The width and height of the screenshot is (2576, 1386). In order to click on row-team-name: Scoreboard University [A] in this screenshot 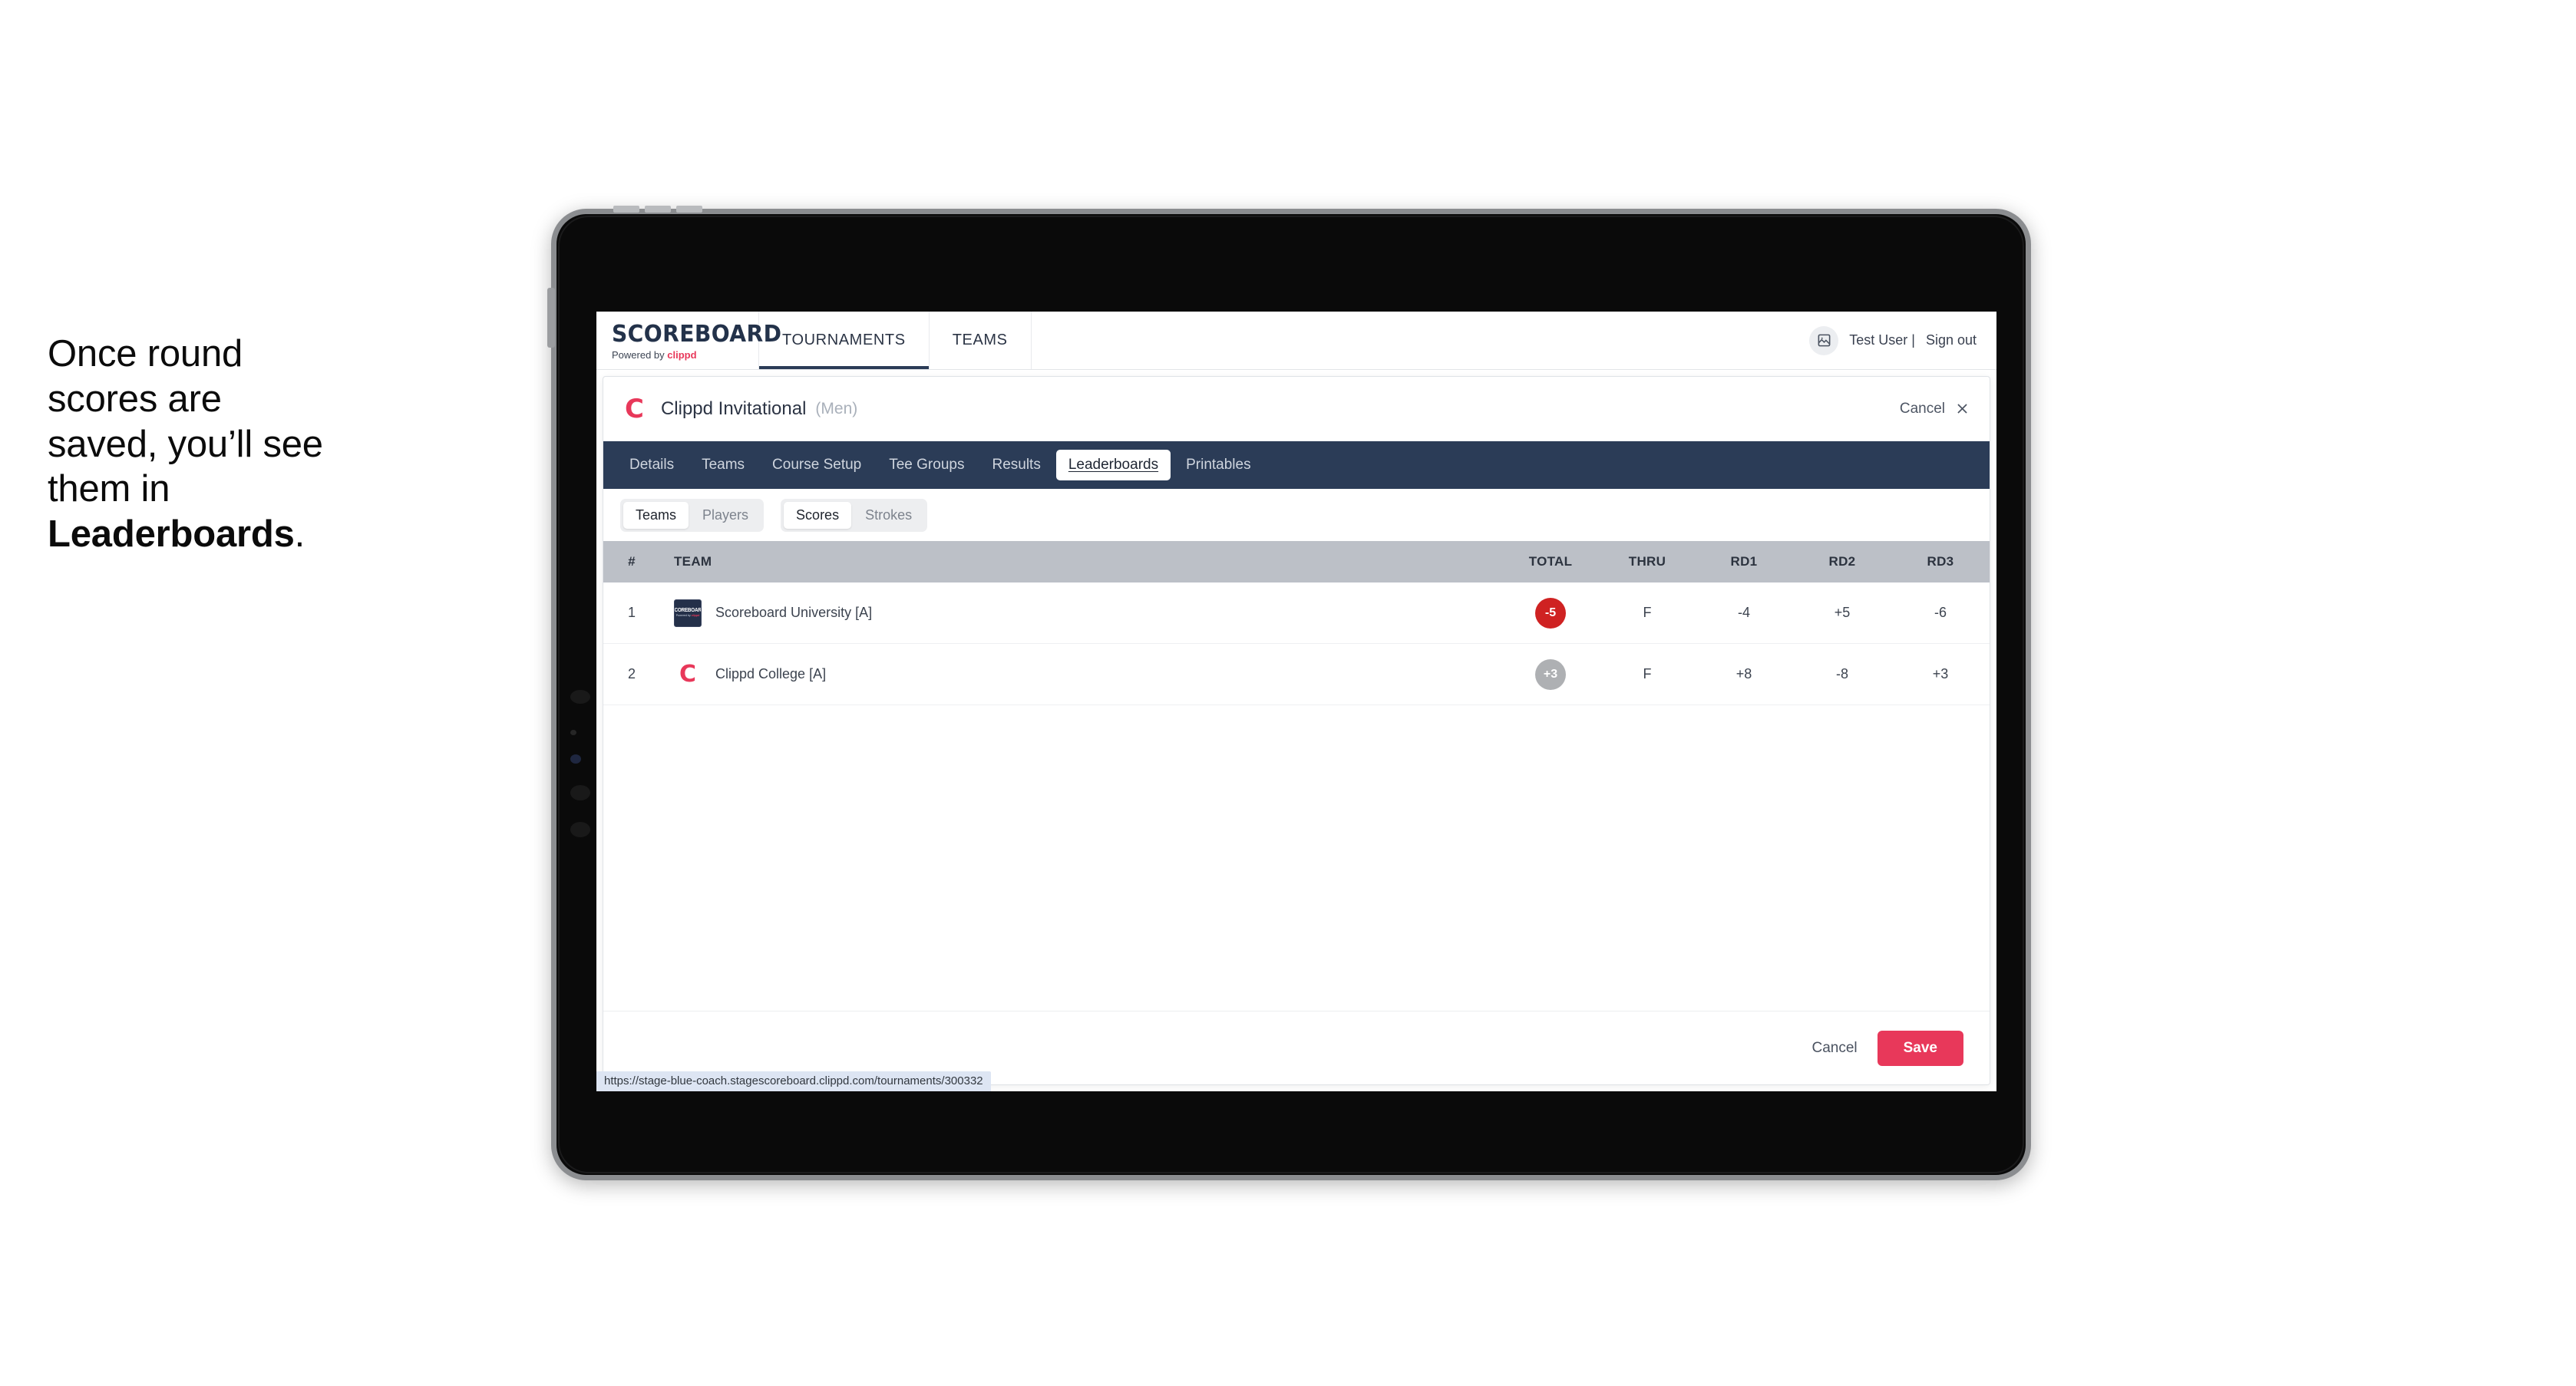, I will do `click(794, 612)`.